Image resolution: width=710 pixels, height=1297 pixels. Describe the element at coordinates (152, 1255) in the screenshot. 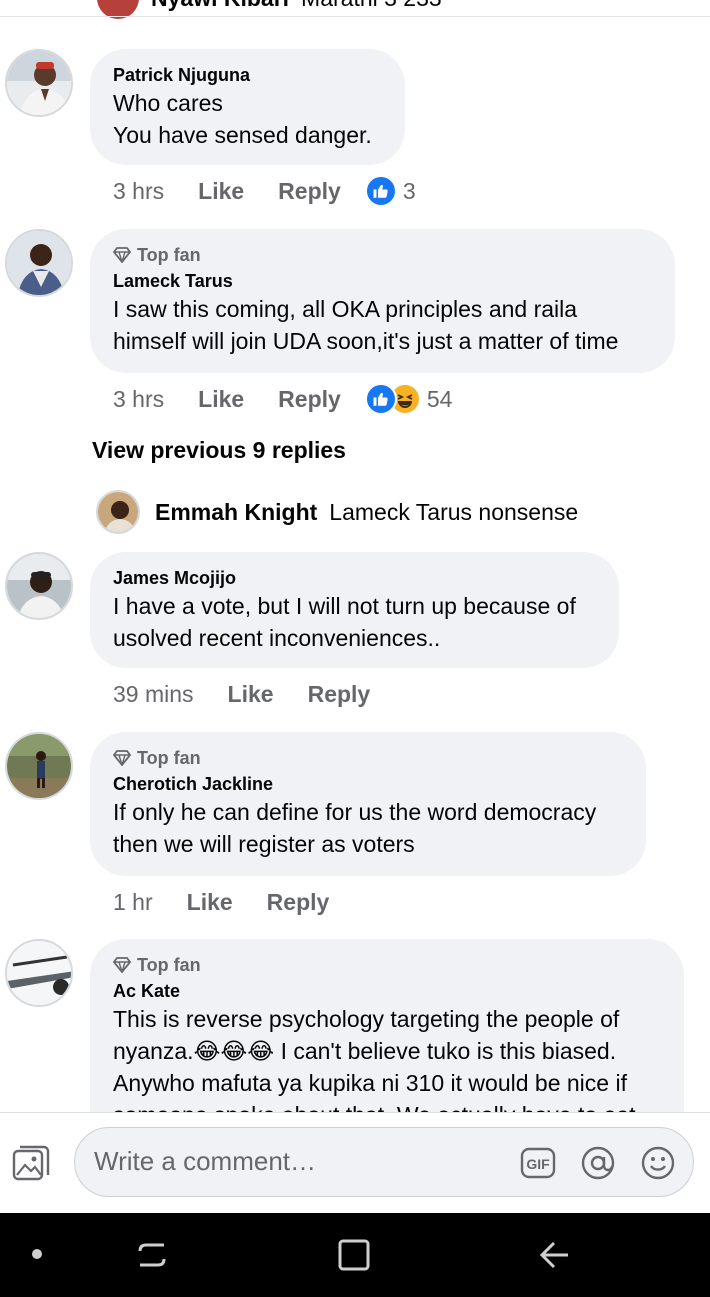

I see `recent-apps-icon` at that location.